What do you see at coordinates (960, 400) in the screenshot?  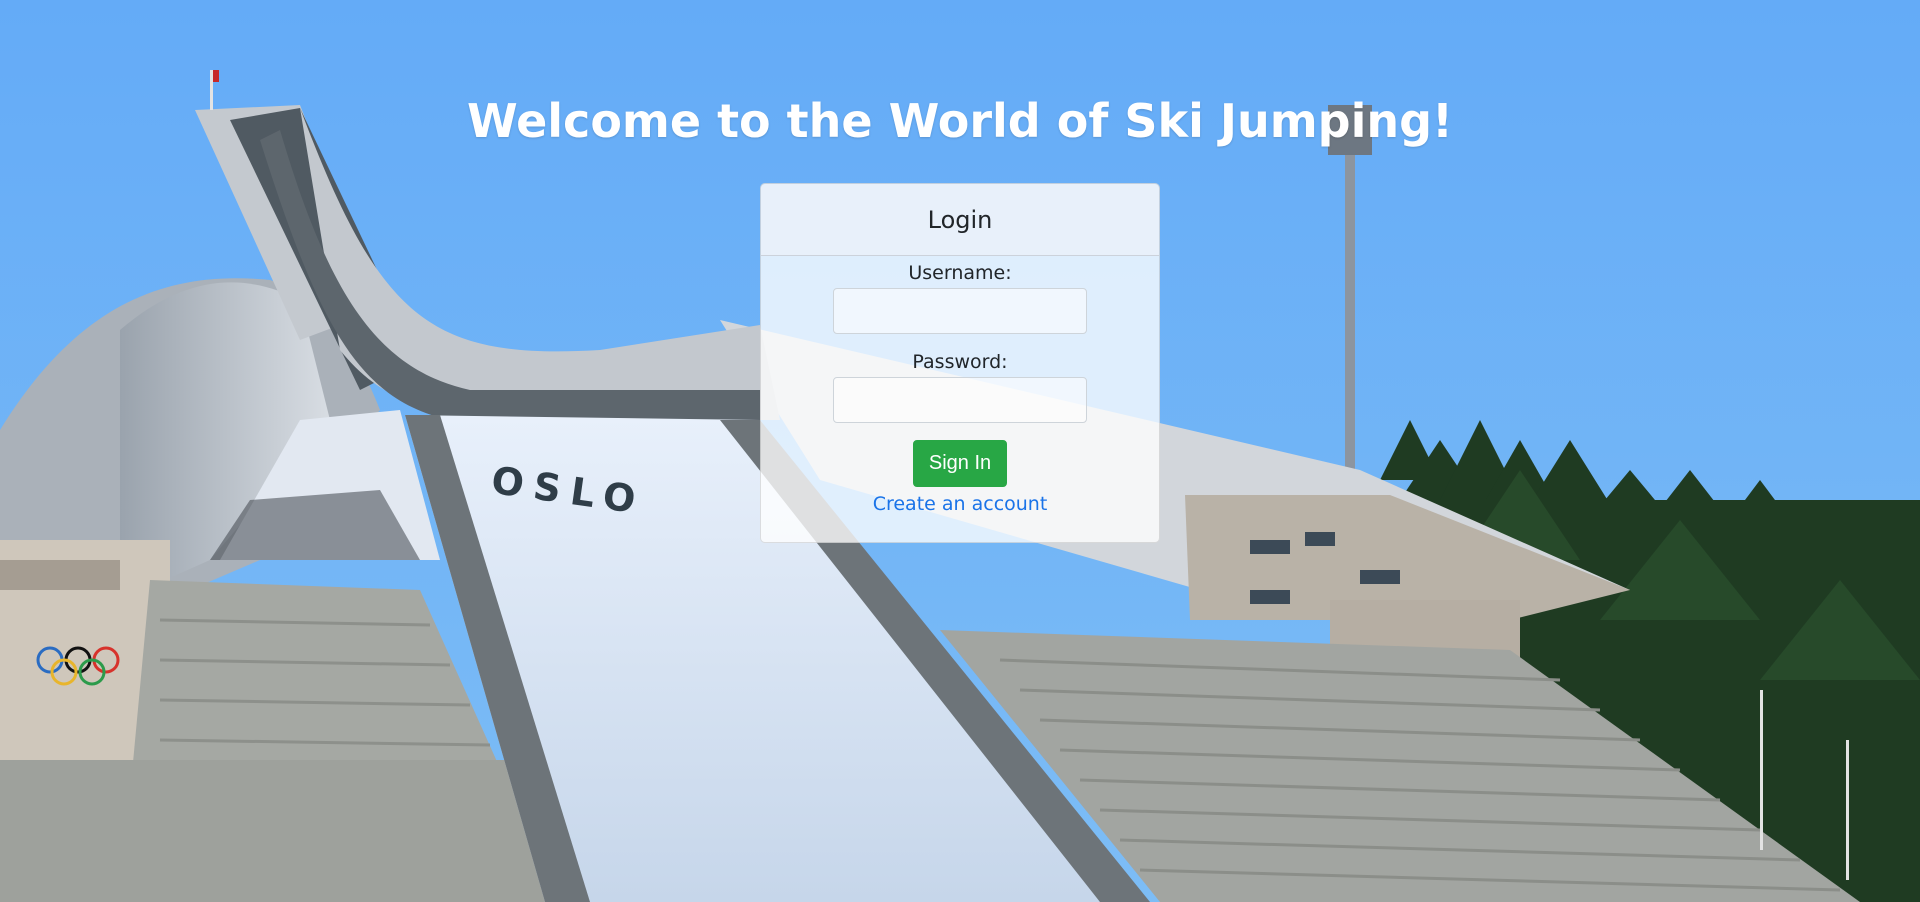 I see `password-input` at bounding box center [960, 400].